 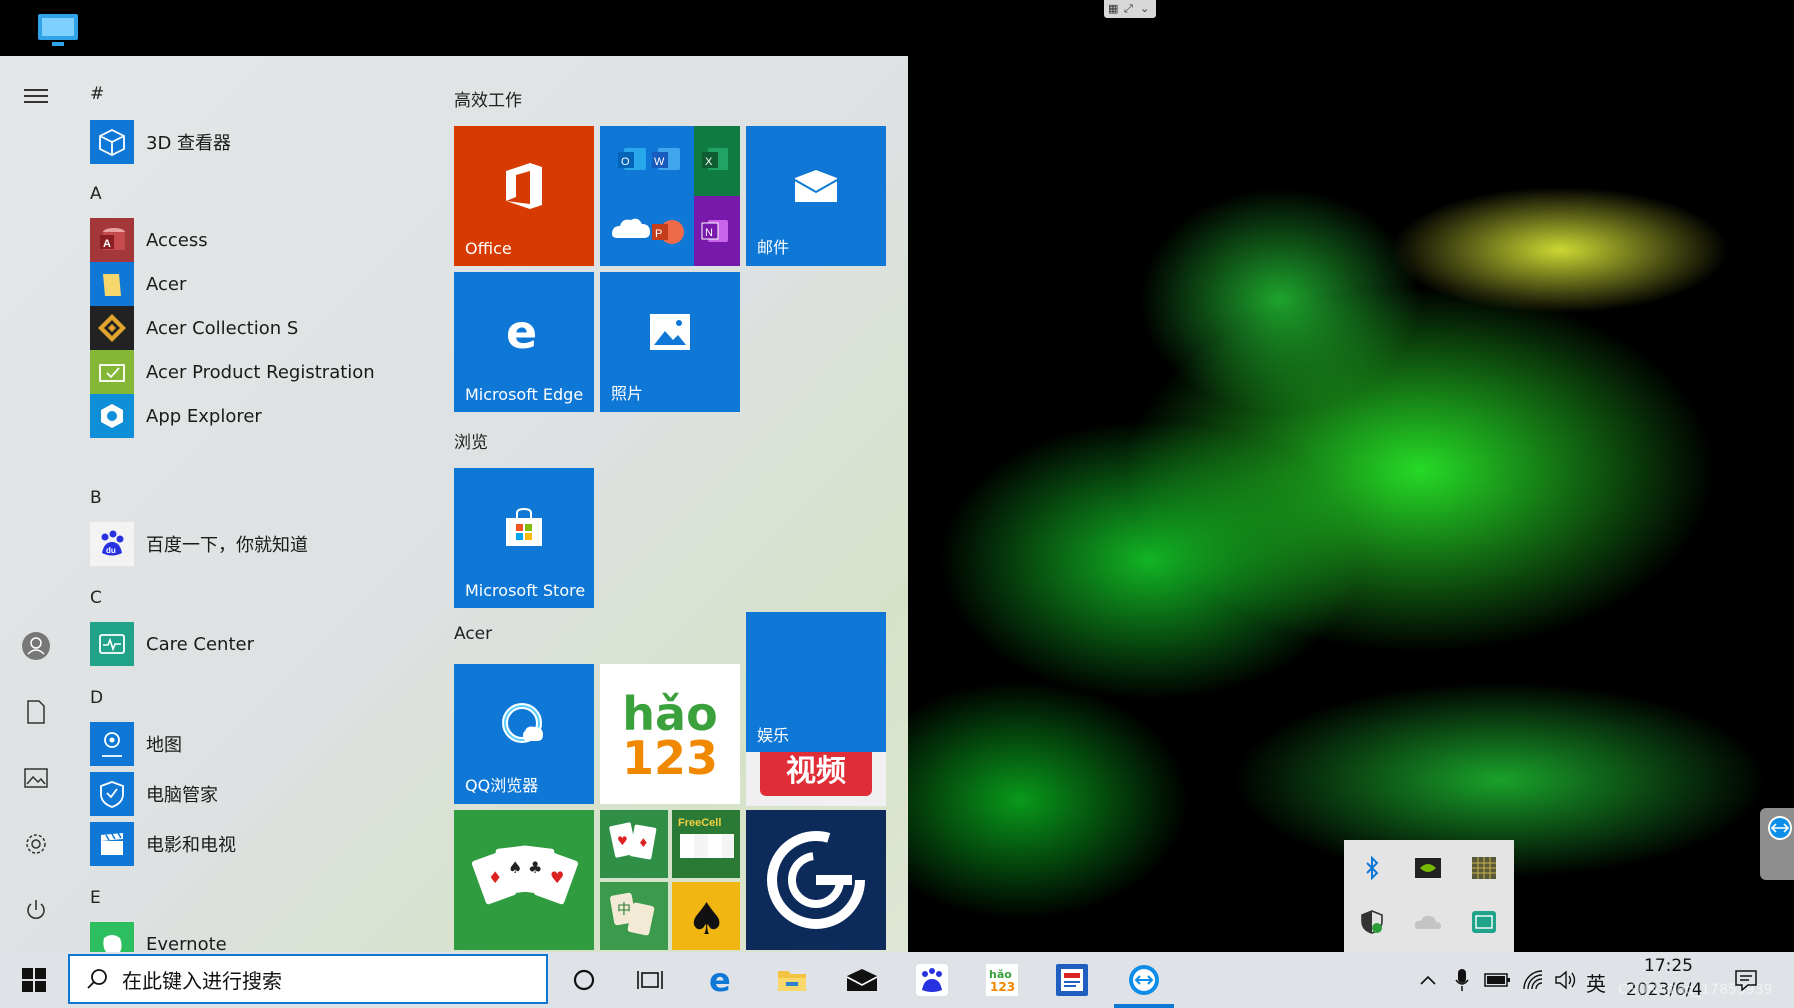 I want to click on folder-icon, so click(x=112, y=284).